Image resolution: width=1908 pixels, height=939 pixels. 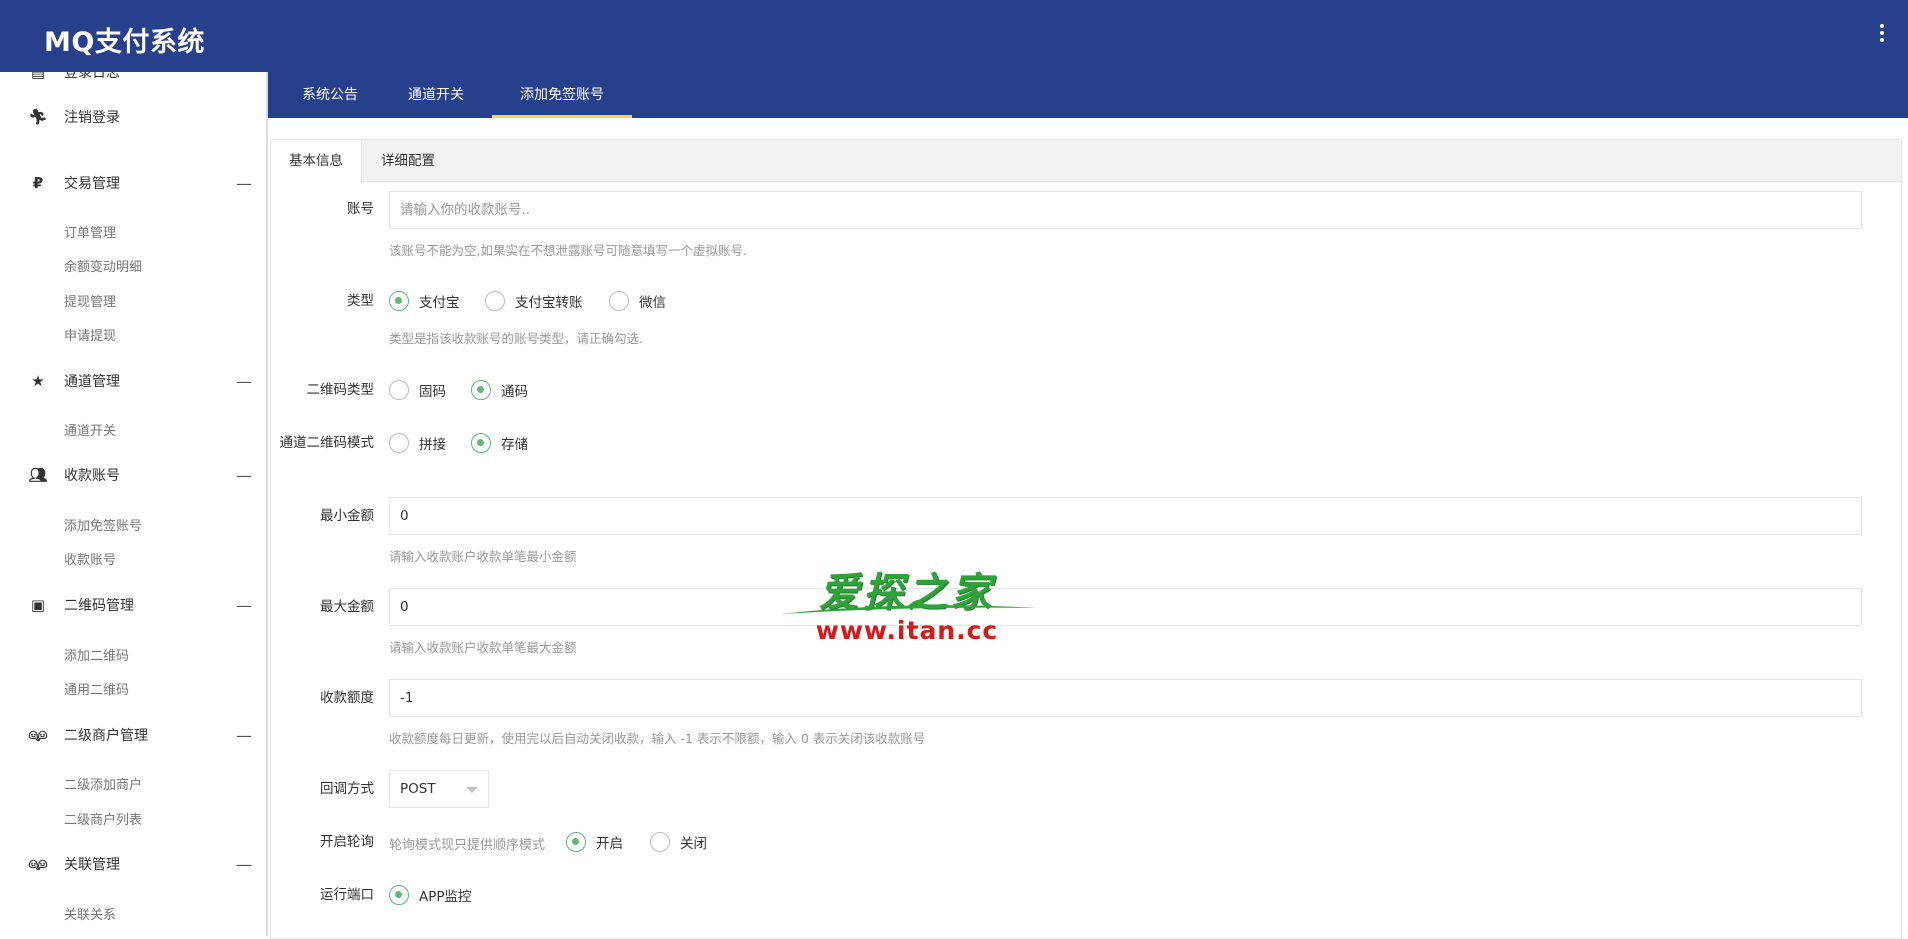 What do you see at coordinates (445, 897) in the screenshot?
I see `radio-label: APP监控` at bounding box center [445, 897].